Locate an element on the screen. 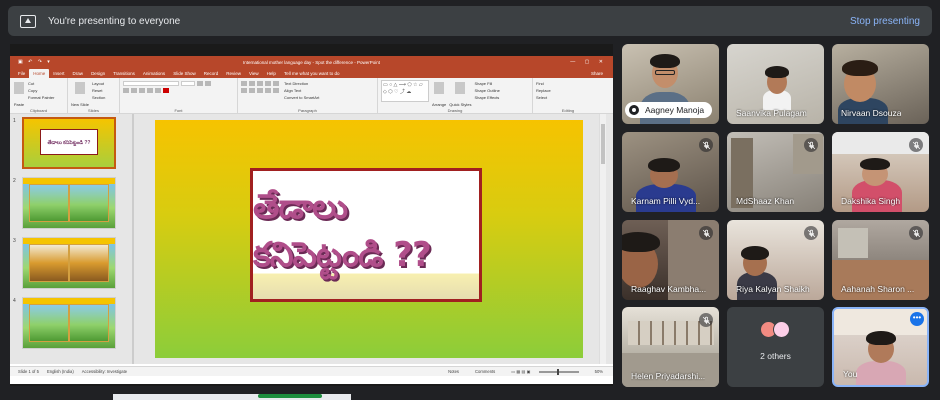  tab-file: File is located at coordinates (21, 73).